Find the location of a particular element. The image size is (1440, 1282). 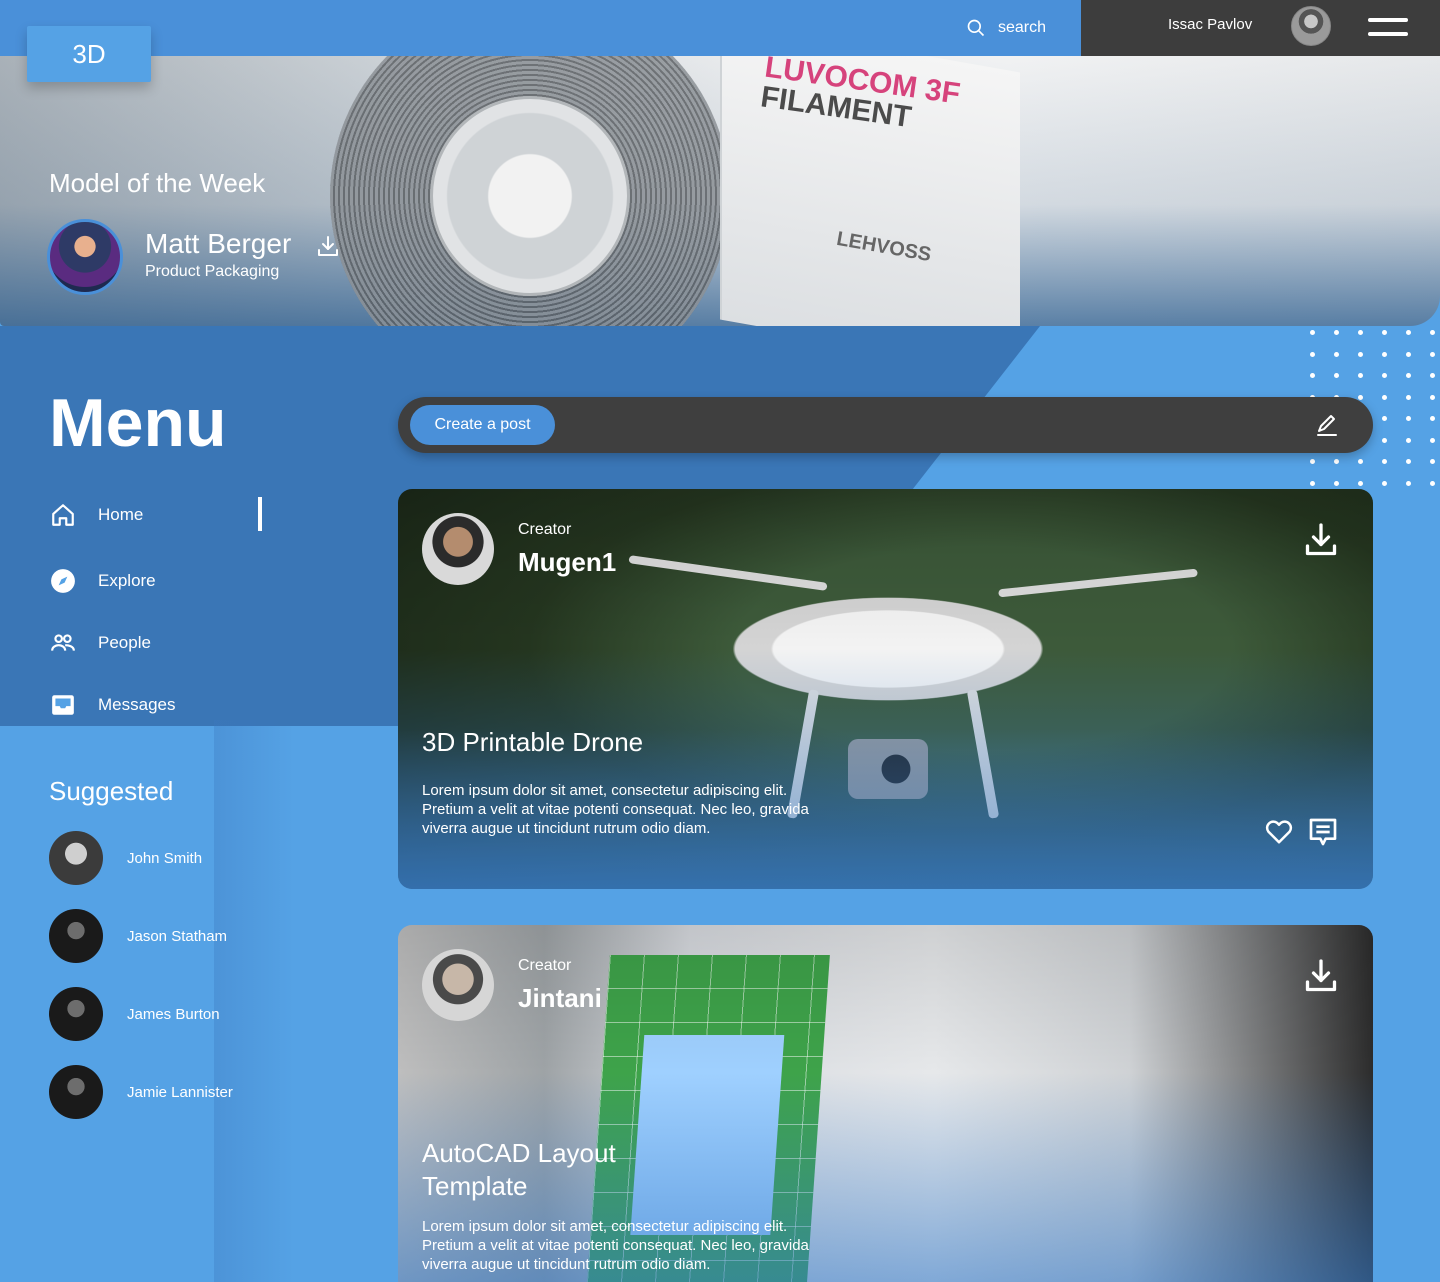

creator-name: Mugen1 is located at coordinates (567, 562).